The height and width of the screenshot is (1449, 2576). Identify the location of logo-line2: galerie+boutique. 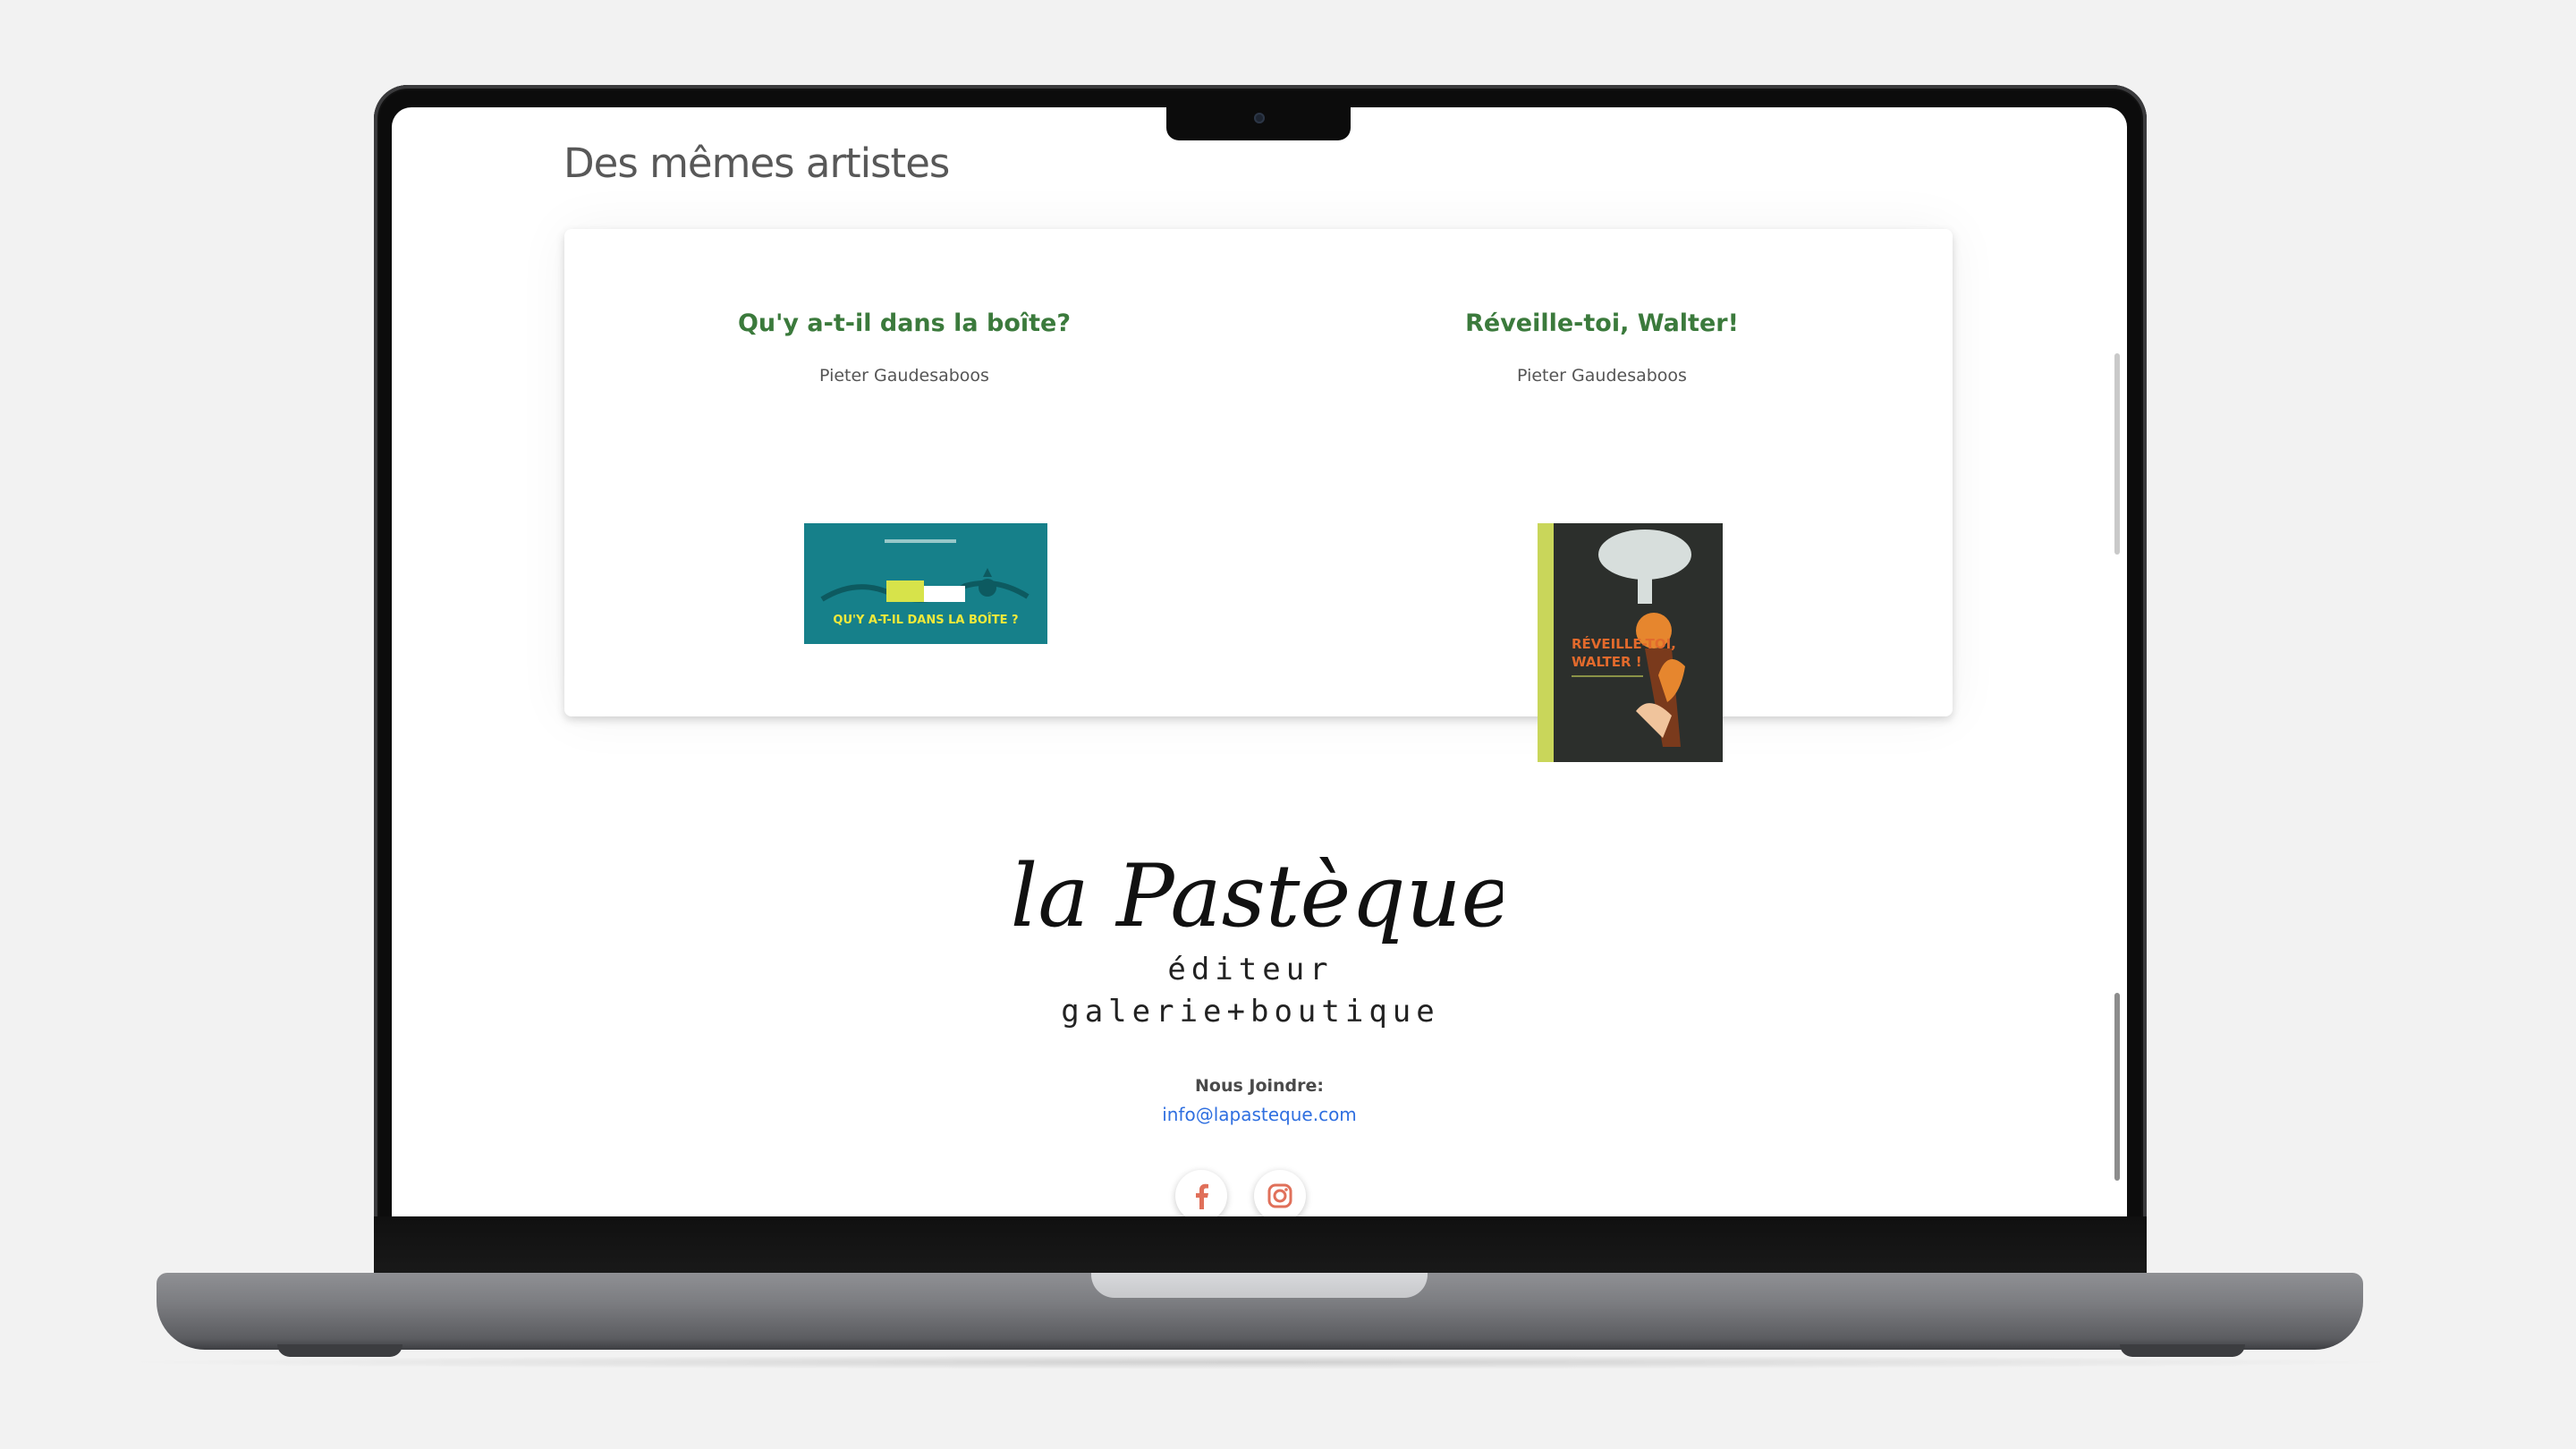
(1250, 1012).